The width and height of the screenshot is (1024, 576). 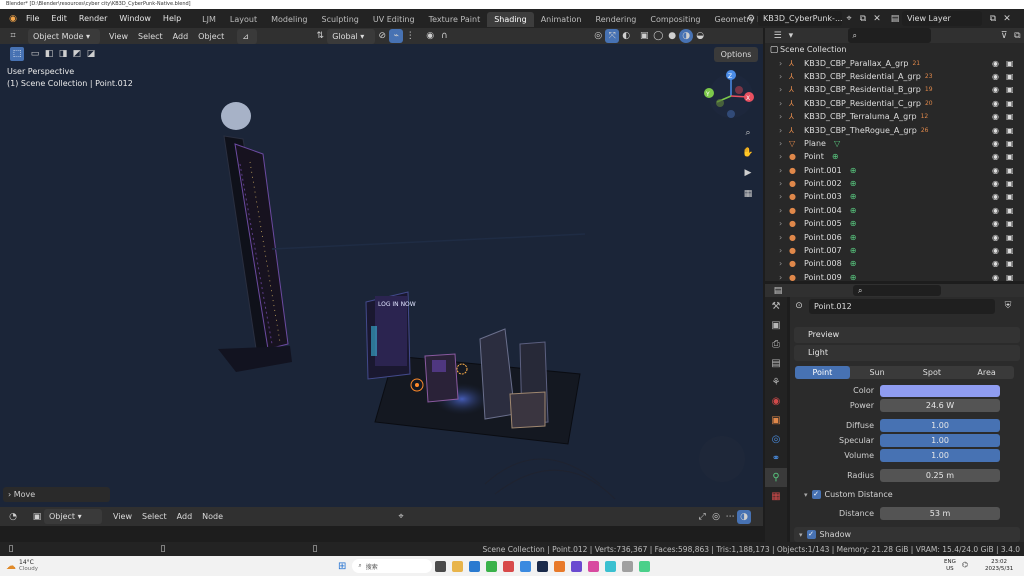 What do you see at coordinates (776, 363) in the screenshot?
I see `view-layer-tab-icon: ▤` at bounding box center [776, 363].